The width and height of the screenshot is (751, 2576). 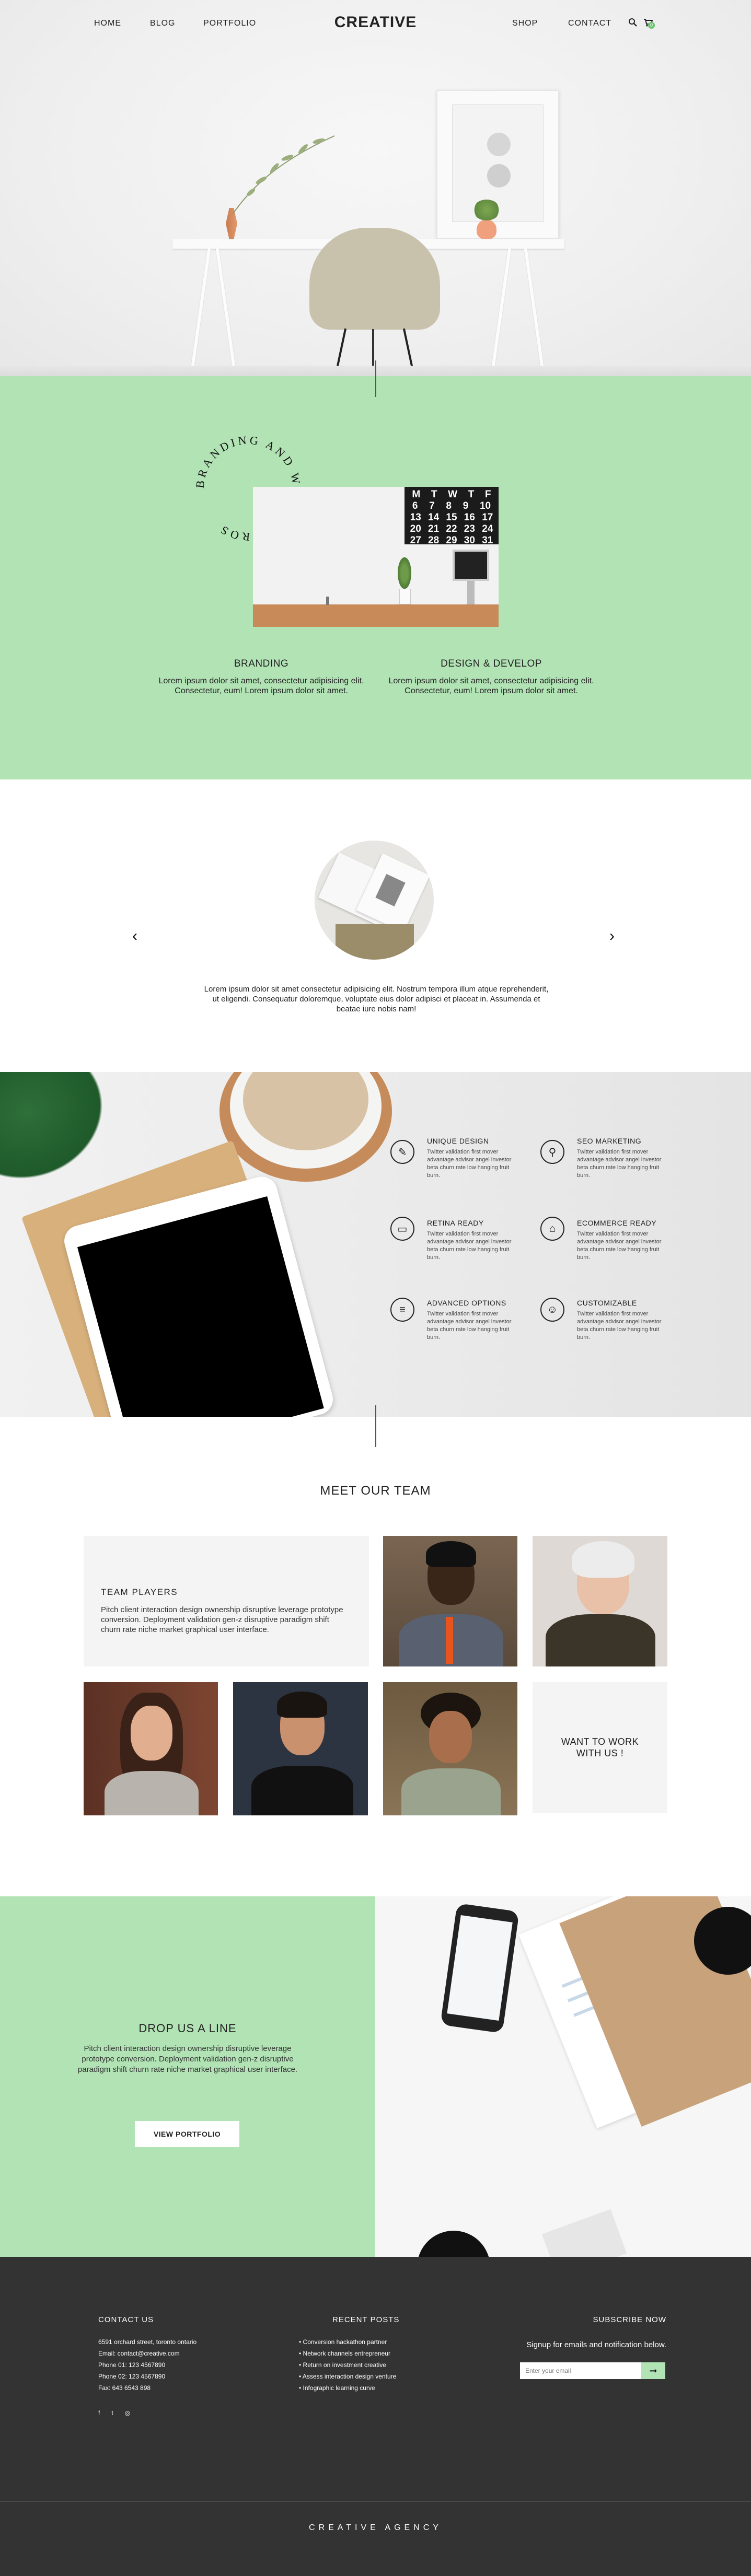 What do you see at coordinates (552, 1310) in the screenshot?
I see `smile-icon: ☺` at bounding box center [552, 1310].